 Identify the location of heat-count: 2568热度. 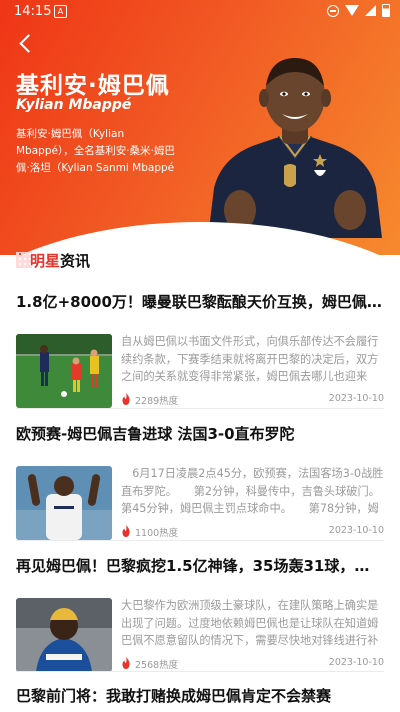
(157, 665).